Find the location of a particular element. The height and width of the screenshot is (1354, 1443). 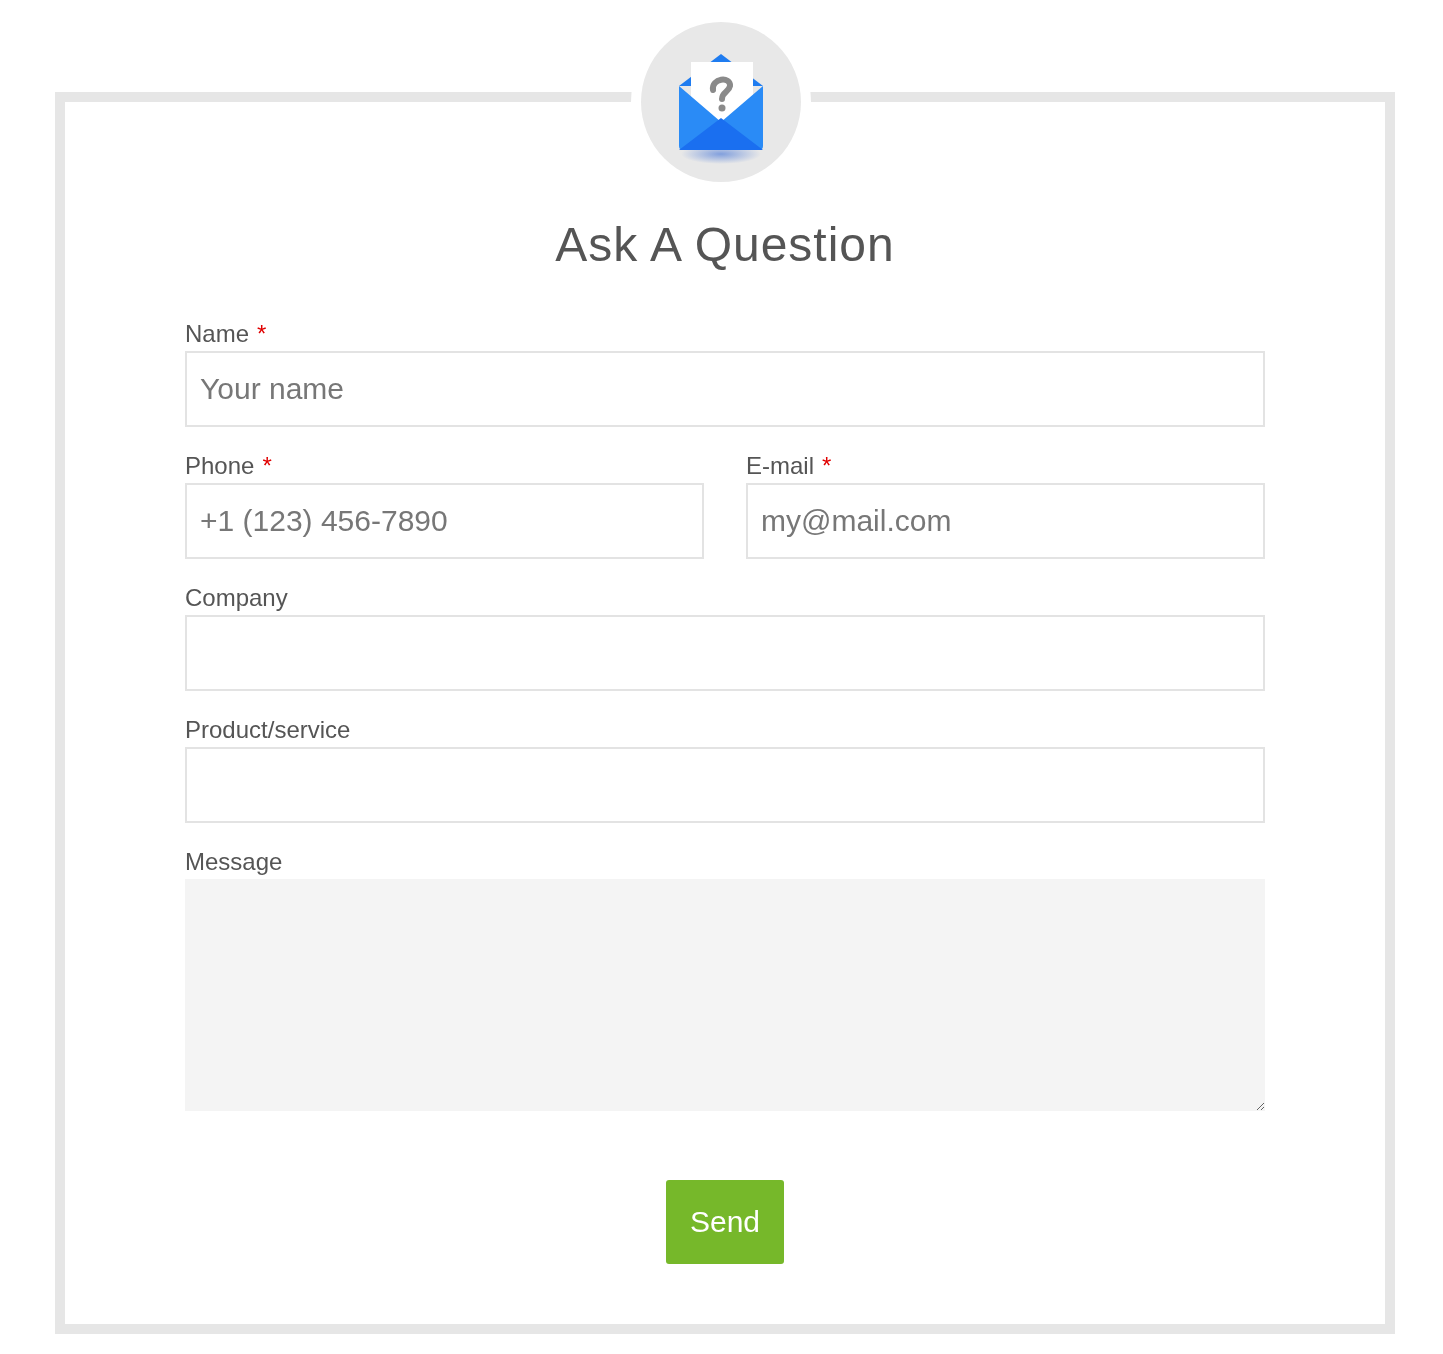

field-label: Company is located at coordinates (236, 598).